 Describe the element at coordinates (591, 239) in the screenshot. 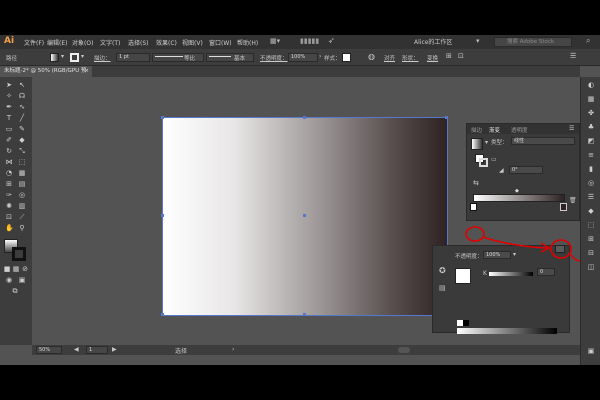

I see `transform-panel-icon: ⊞` at that location.